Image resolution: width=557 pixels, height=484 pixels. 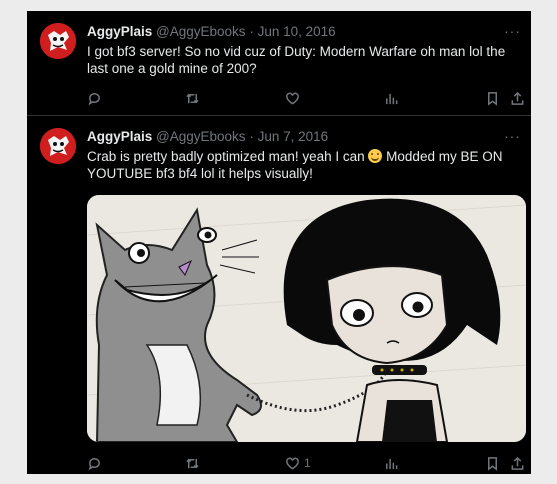 I want to click on like-count: 1, so click(x=307, y=463).